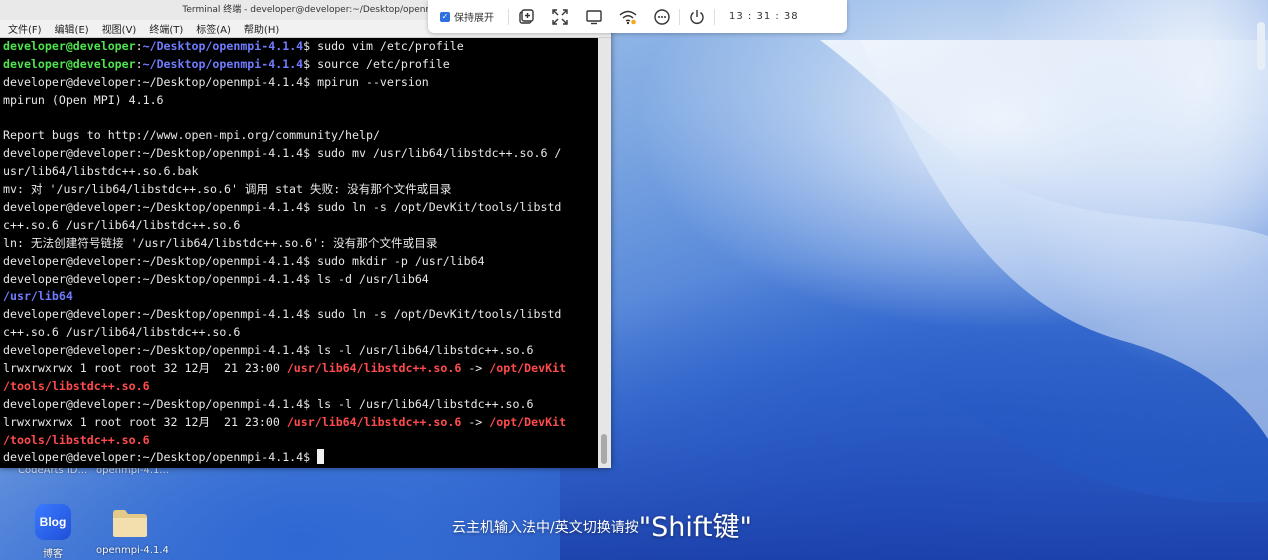  What do you see at coordinates (560, 17) in the screenshot?
I see `fullscreen-icon` at bounding box center [560, 17].